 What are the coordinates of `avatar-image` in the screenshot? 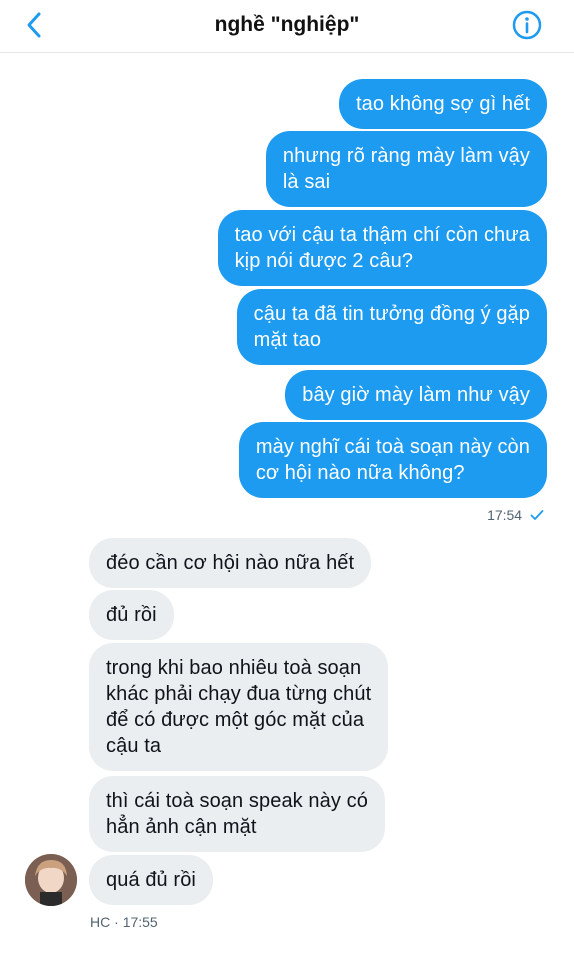 It's located at (51, 880).